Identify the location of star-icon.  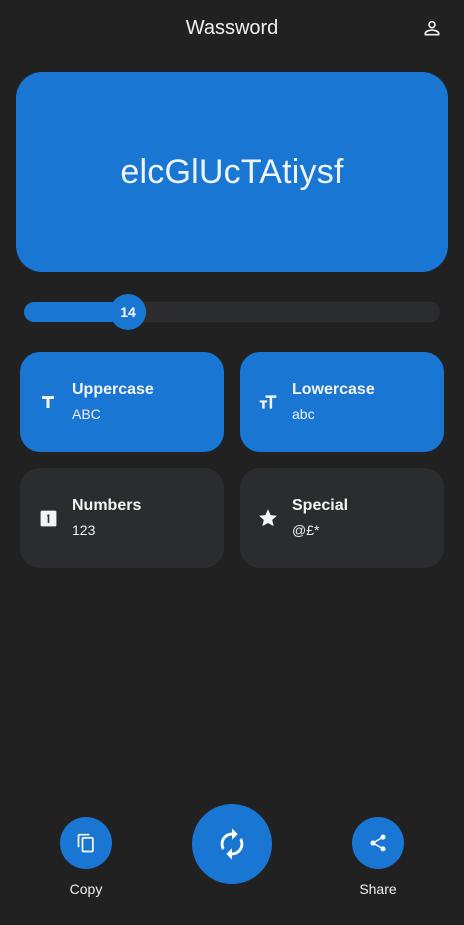
(268, 518).